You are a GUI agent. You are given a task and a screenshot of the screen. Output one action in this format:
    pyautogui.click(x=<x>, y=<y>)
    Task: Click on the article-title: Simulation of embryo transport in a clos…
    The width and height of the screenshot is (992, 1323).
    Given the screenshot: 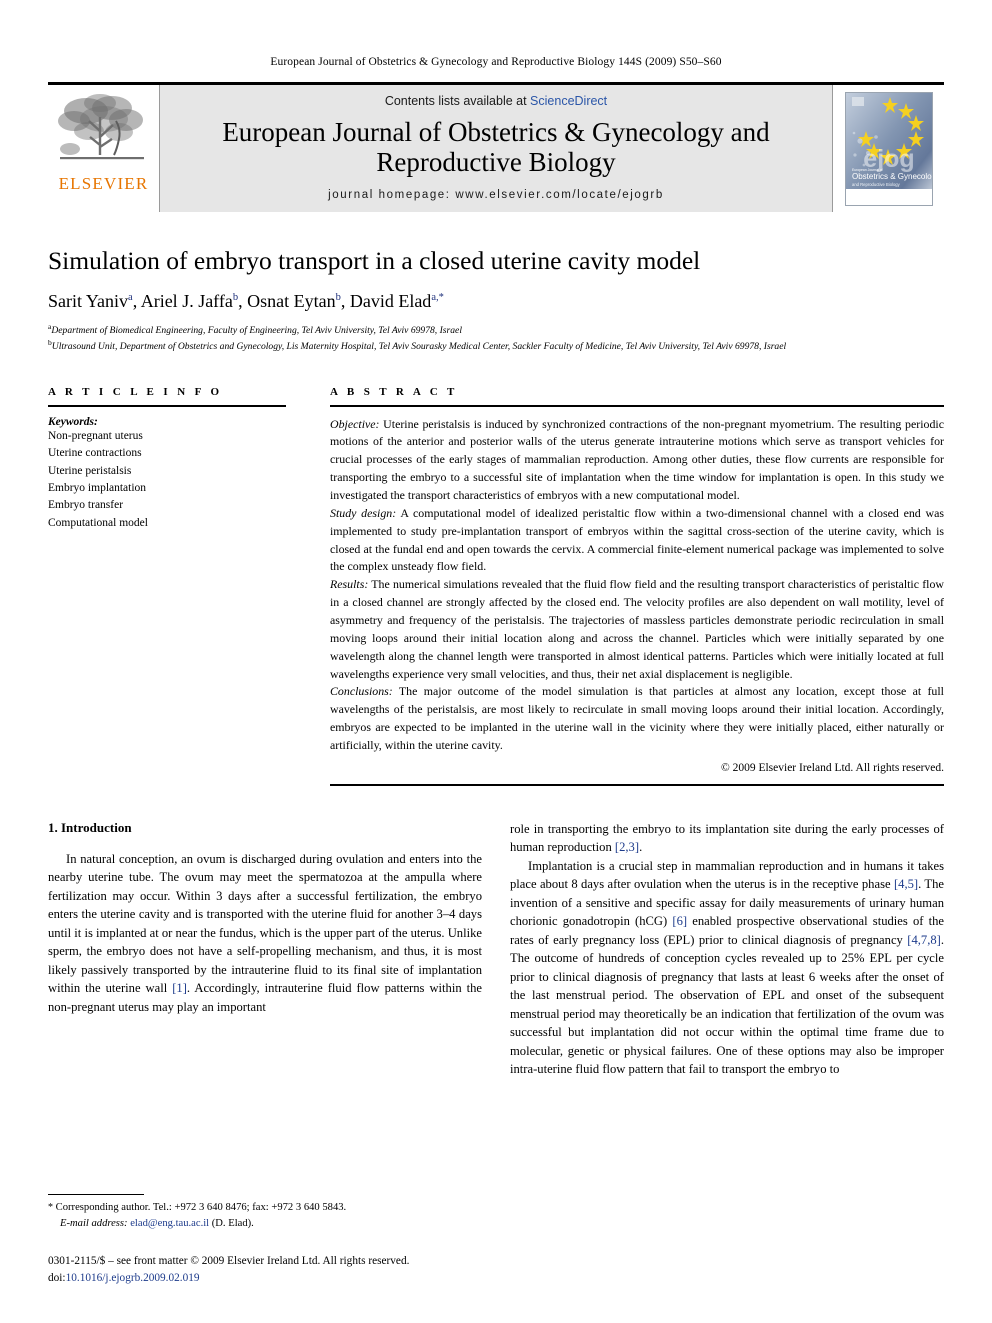 What is the action you would take?
    pyautogui.click(x=374, y=260)
    